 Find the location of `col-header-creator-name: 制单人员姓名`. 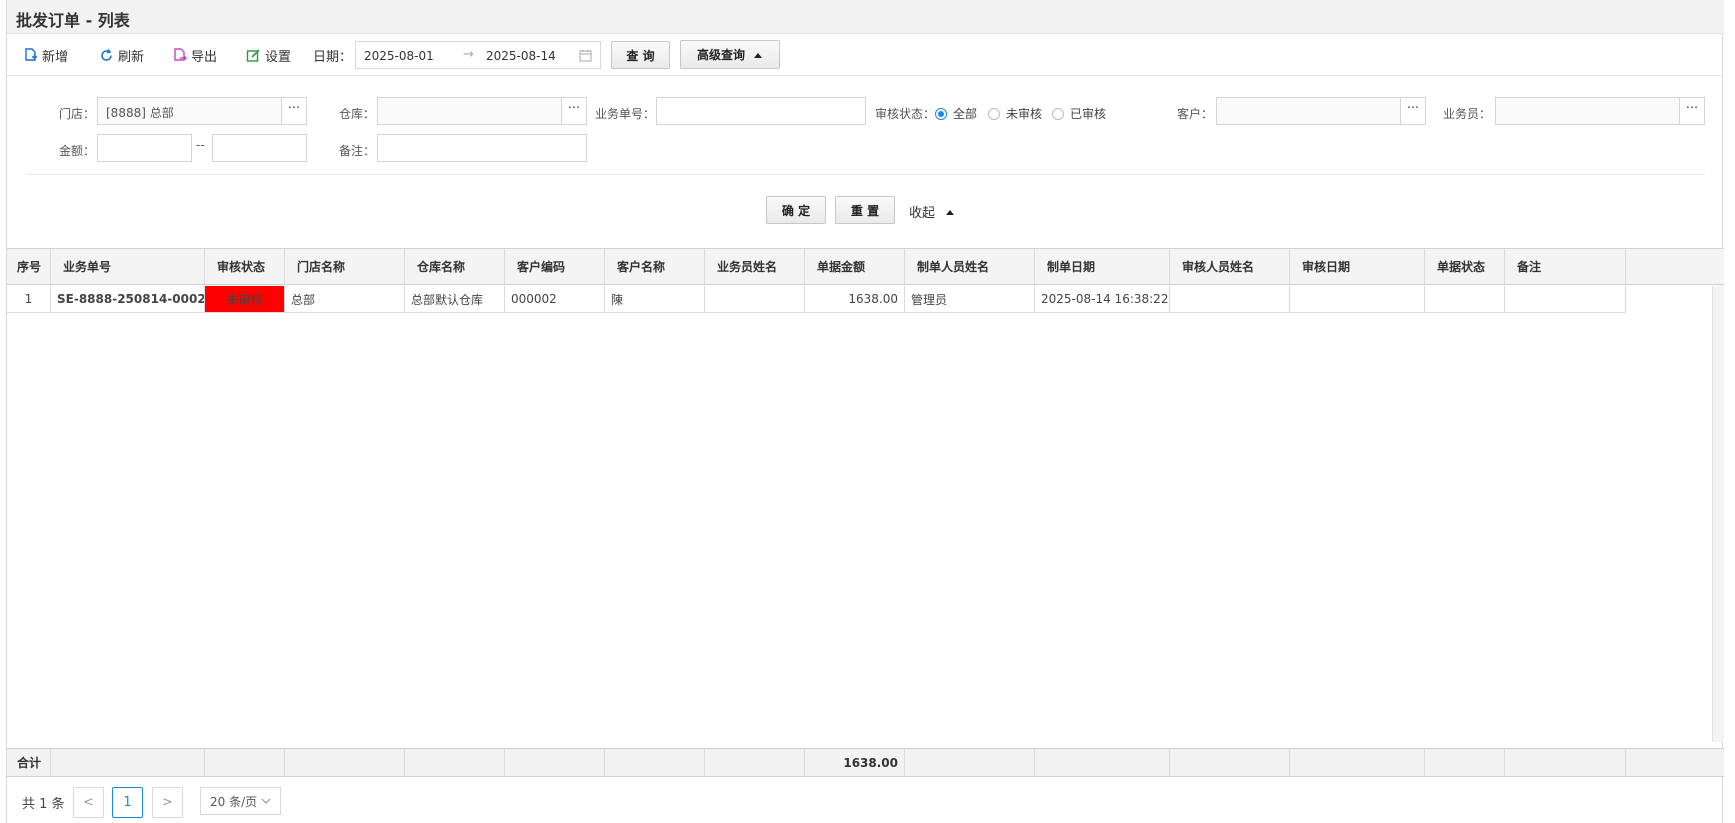

col-header-creator-name: 制单人员姓名 is located at coordinates (970, 266).